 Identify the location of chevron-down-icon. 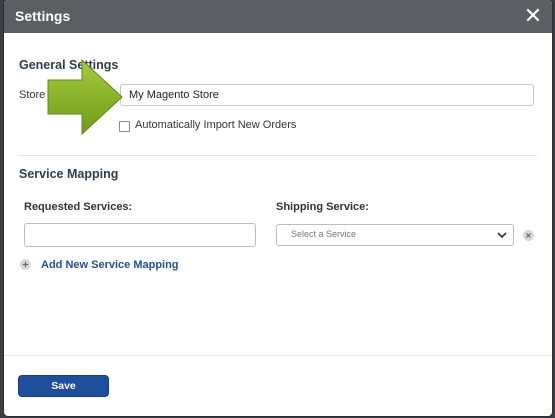
(502, 235).